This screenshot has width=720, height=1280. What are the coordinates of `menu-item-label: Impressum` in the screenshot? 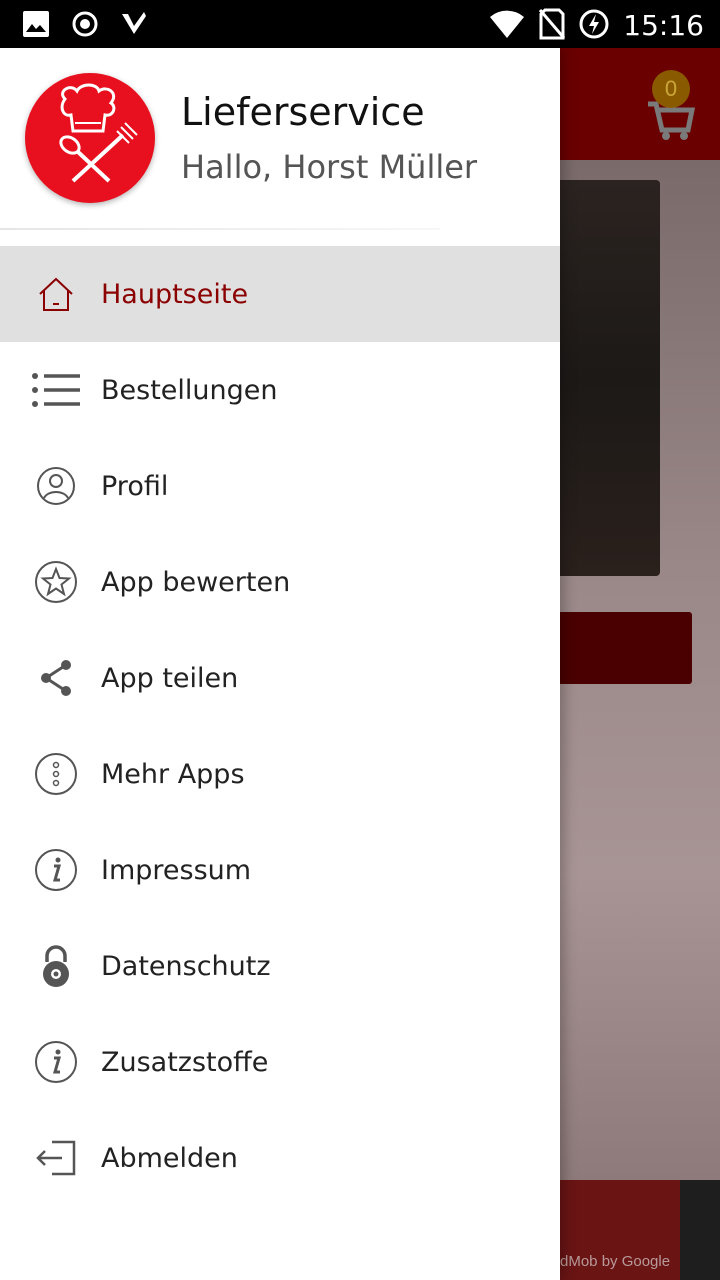 It's located at (176, 870).